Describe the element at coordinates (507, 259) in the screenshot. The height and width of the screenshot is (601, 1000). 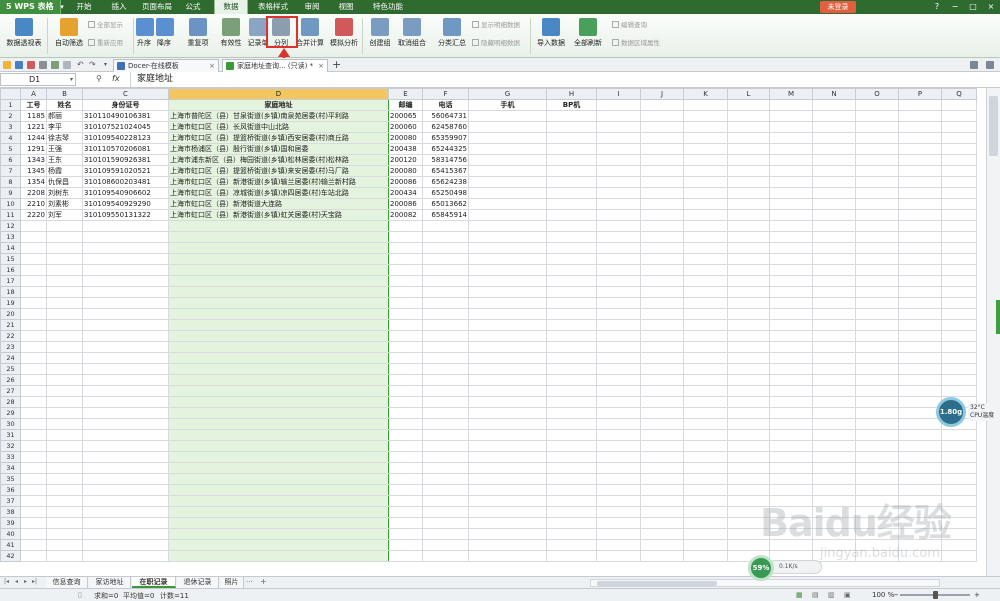
I see `cell-G15` at that location.